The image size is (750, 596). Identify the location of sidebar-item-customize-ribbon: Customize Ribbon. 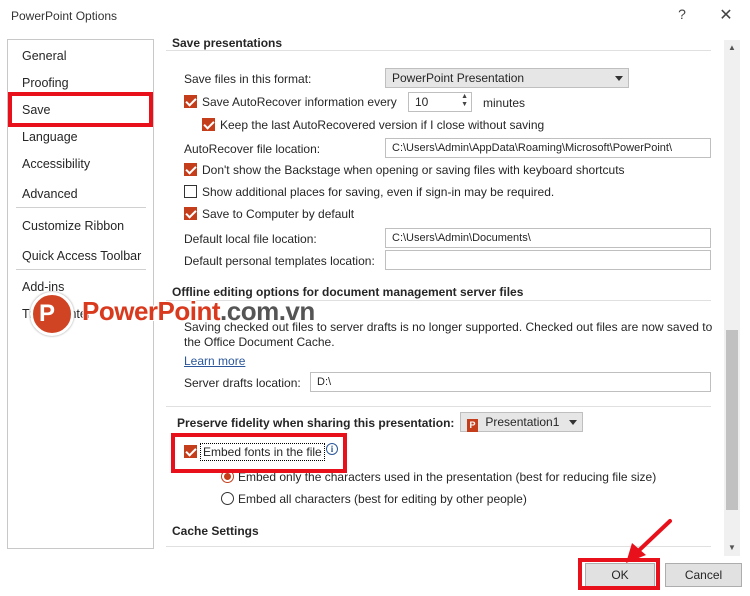
(73, 226).